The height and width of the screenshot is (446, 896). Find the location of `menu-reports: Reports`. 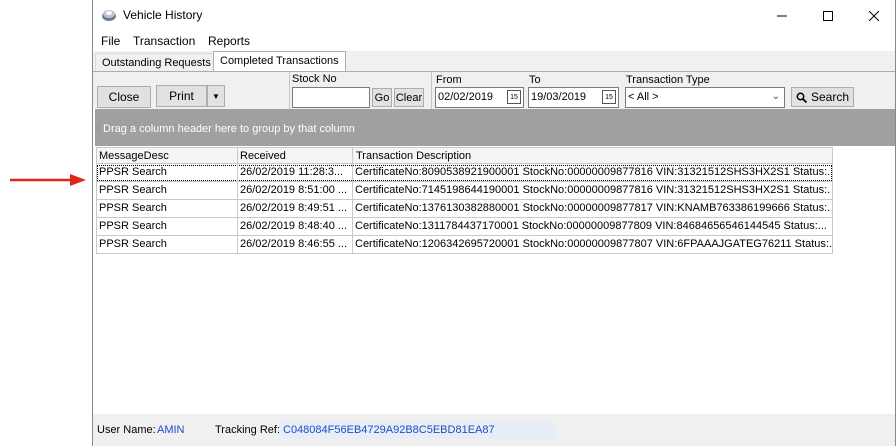

menu-reports: Reports is located at coordinates (229, 41).